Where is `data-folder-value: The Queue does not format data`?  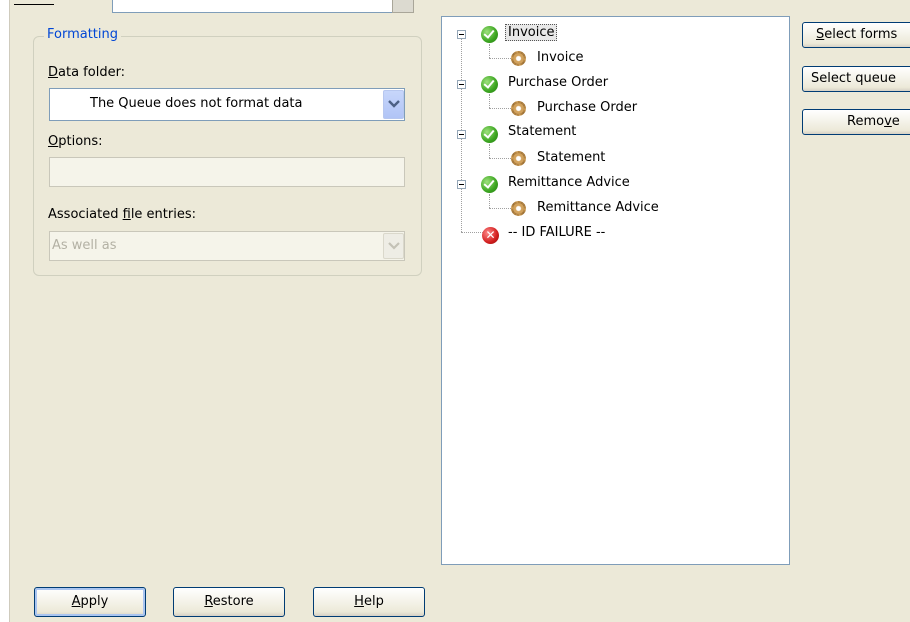
data-folder-value: The Queue does not format data is located at coordinates (196, 103).